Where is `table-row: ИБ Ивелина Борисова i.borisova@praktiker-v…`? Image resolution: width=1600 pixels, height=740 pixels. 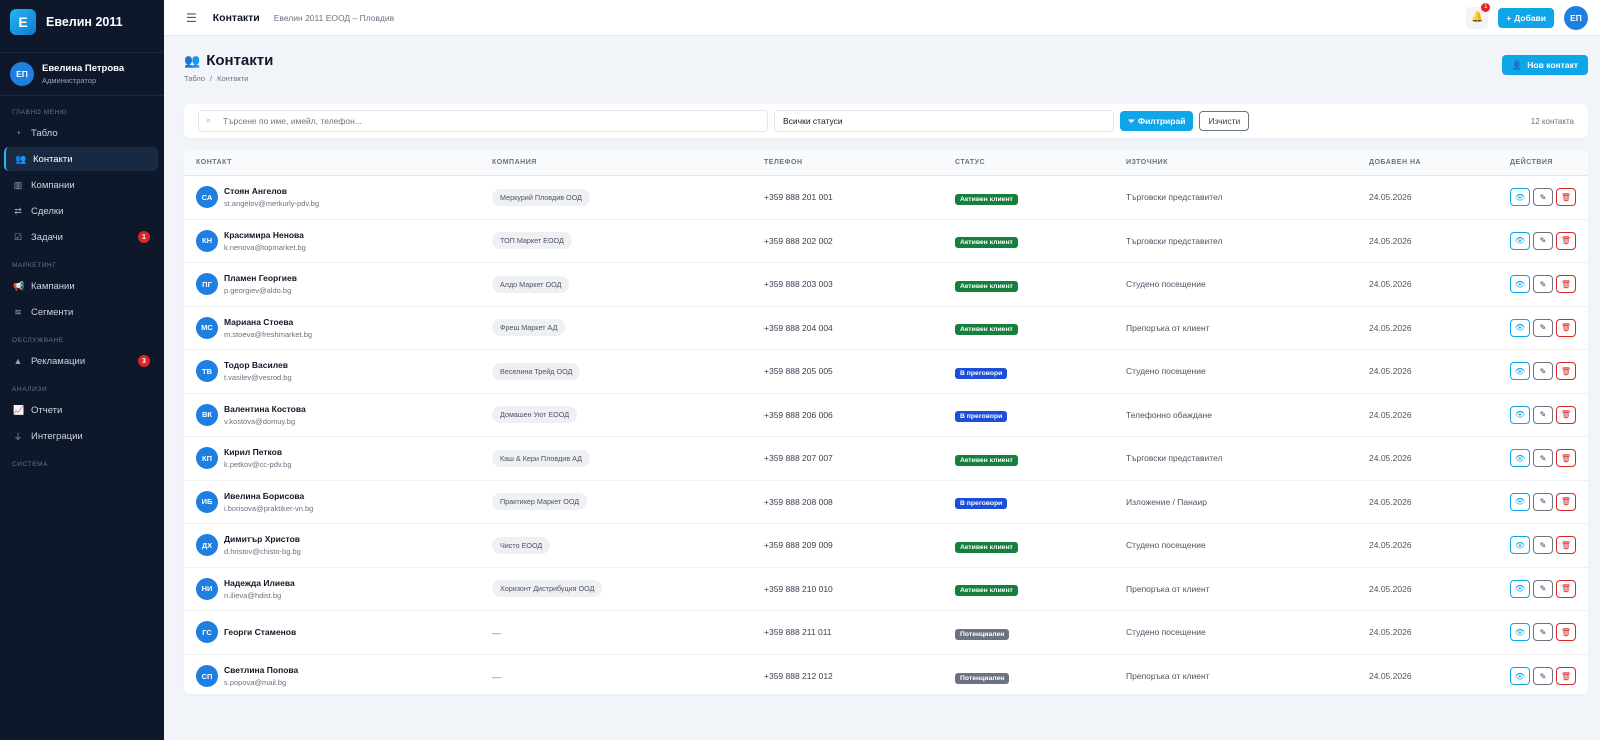
table-row: ИБ Ивелина Борисова i.borisova@praktiker-v… is located at coordinates (886, 502).